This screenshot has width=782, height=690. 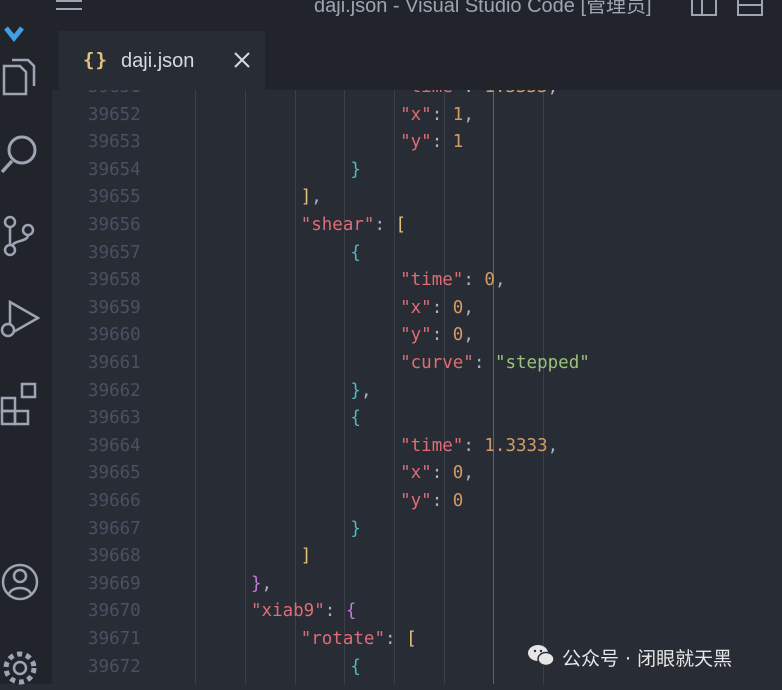 What do you see at coordinates (22, 582) in the screenshot?
I see `account-icon` at bounding box center [22, 582].